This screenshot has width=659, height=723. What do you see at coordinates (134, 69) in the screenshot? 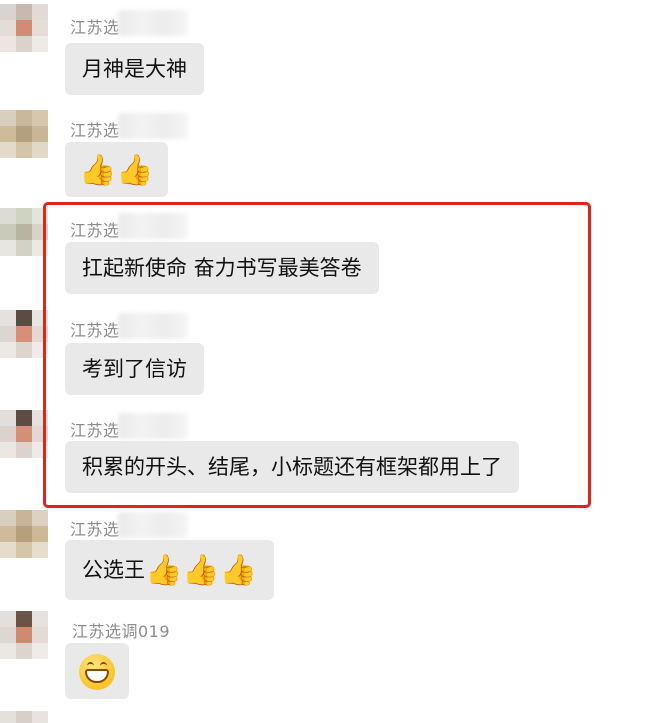
I see `message-bubble: 月神是大神` at bounding box center [134, 69].